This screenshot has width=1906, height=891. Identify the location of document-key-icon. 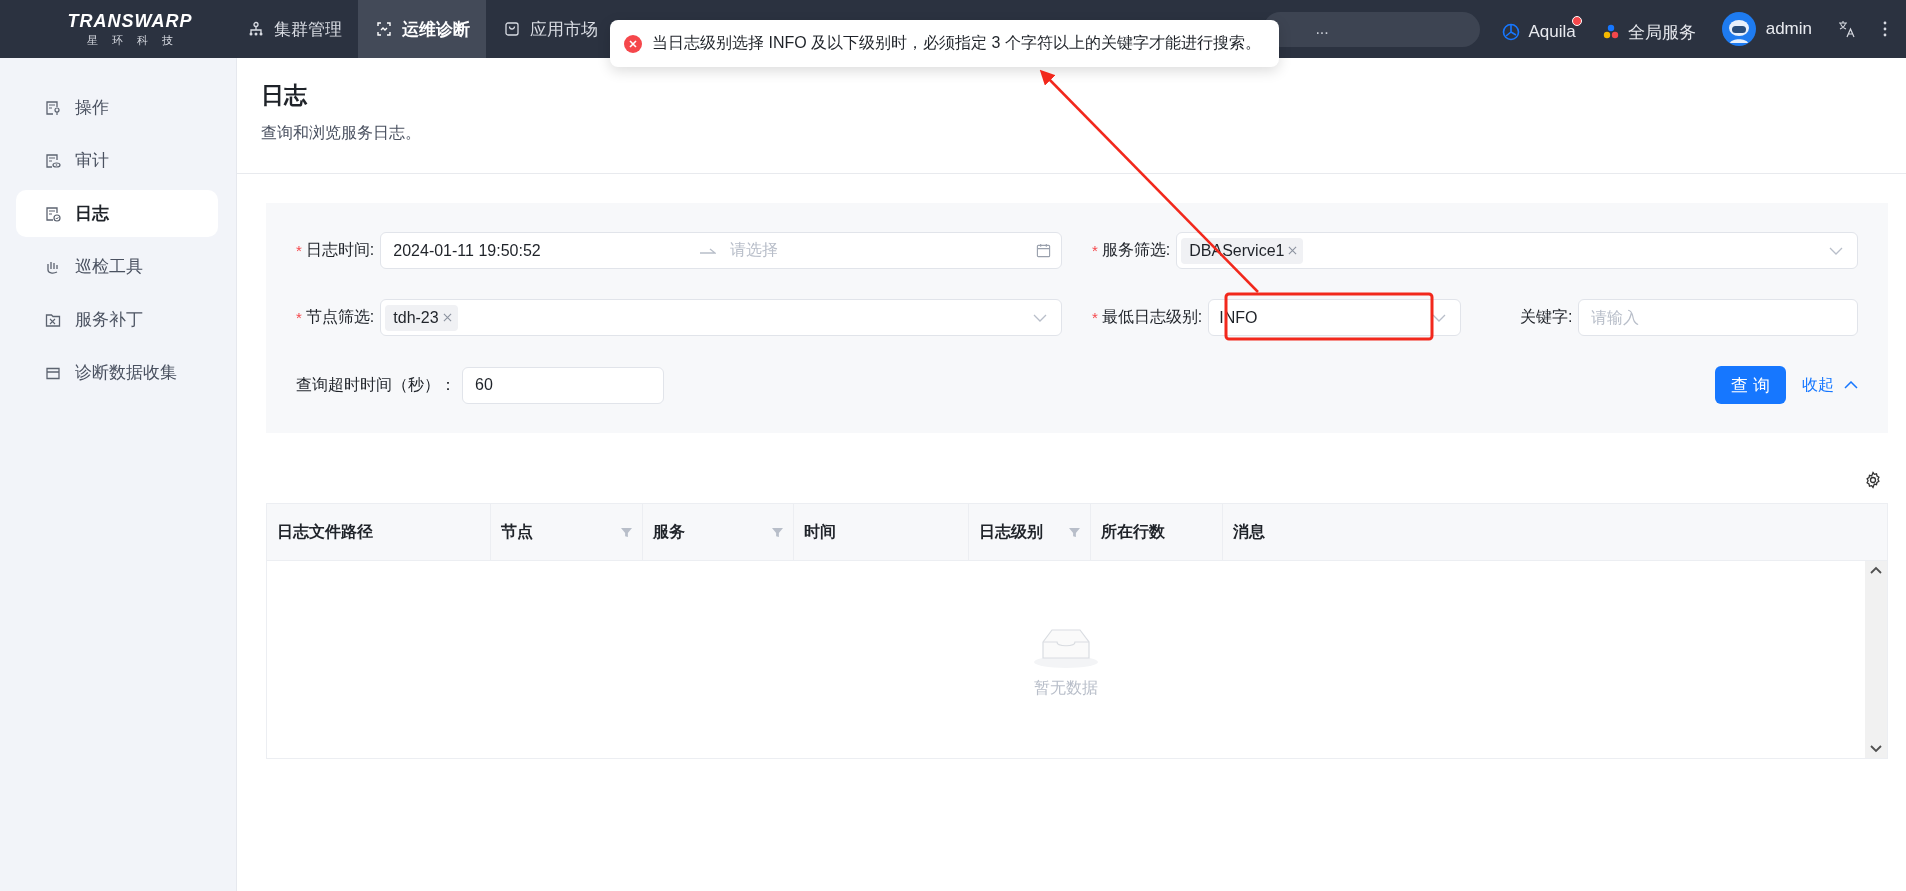
(53, 107).